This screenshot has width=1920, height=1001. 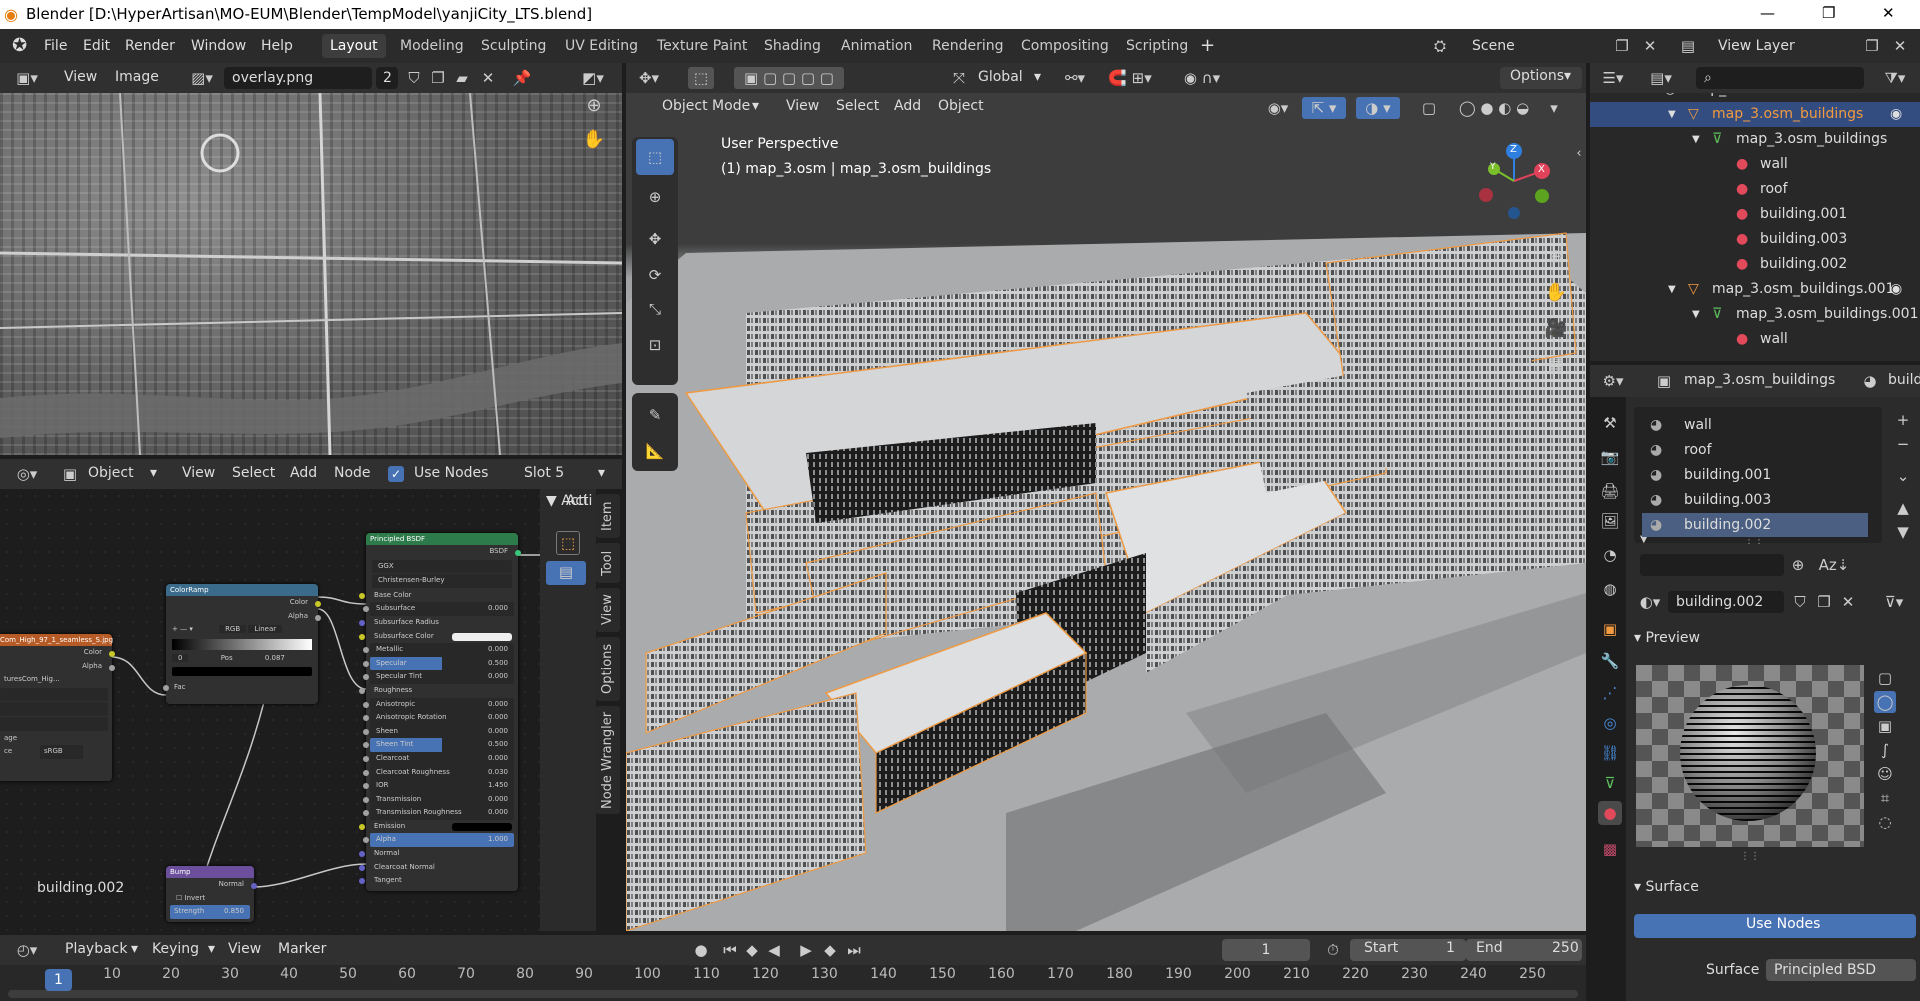 What do you see at coordinates (655, 239) in the screenshot?
I see `move-tool-icon: ✥` at bounding box center [655, 239].